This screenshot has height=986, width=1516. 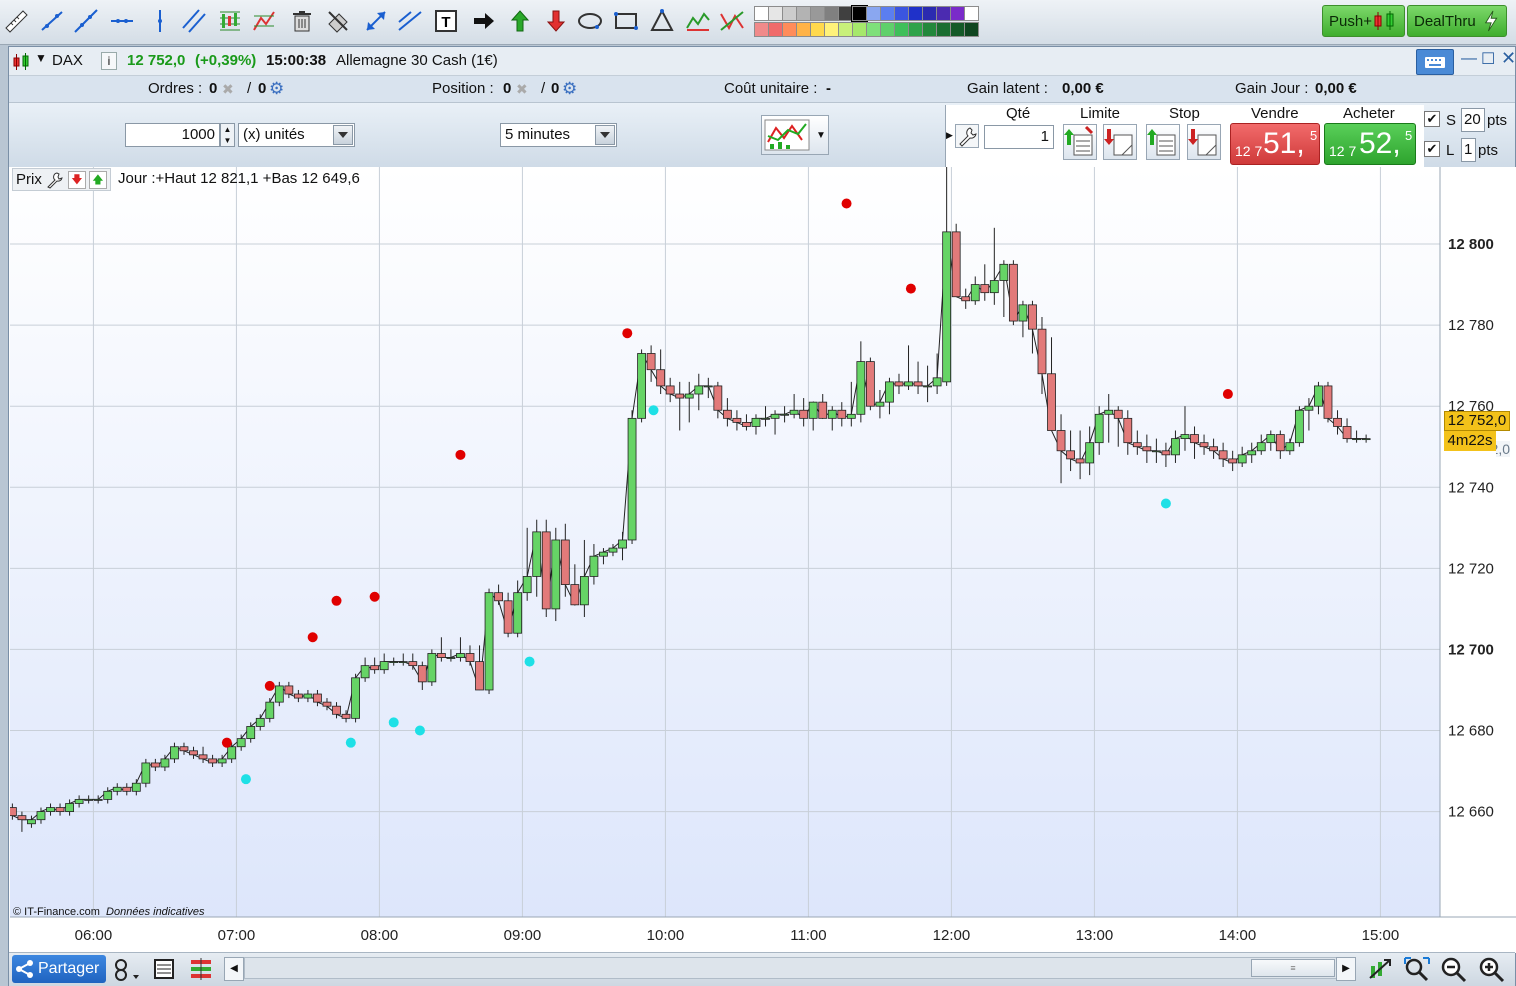 I want to click on segment-icon, so click(x=52, y=21).